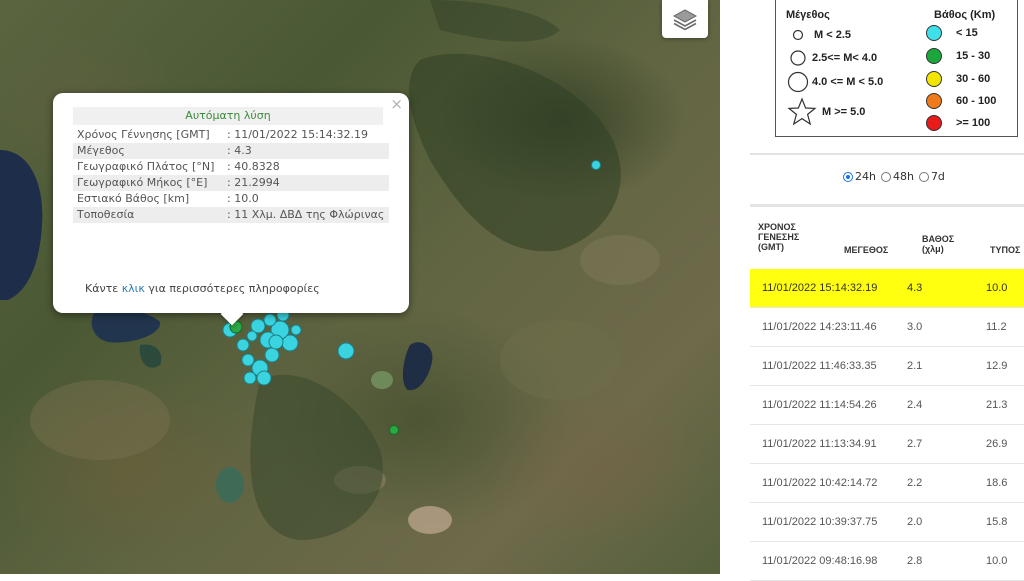 The width and height of the screenshot is (1024, 581). I want to click on legend-depth-label: 15 - 30, so click(973, 56).